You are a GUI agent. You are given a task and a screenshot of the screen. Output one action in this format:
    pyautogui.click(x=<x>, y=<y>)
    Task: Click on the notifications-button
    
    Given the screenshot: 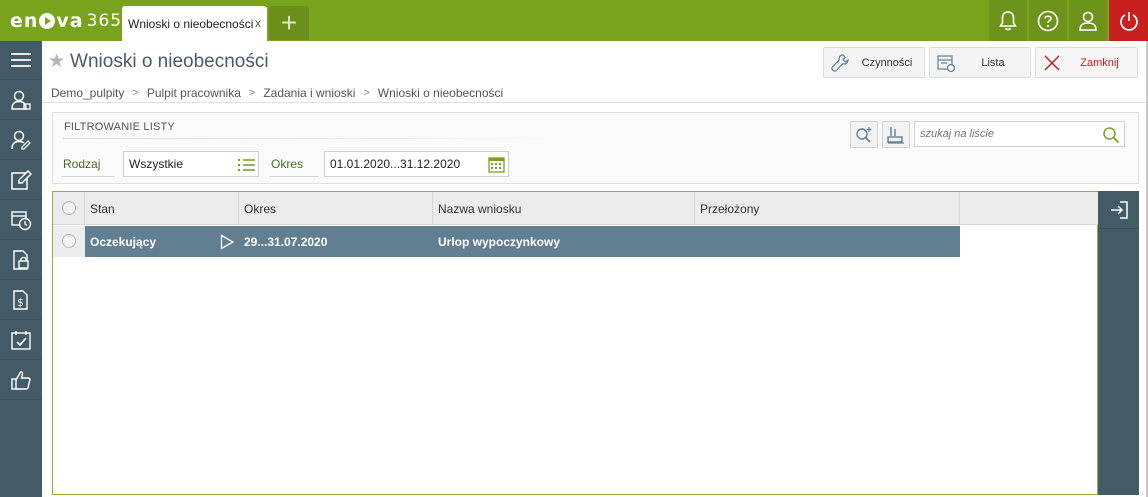 What is the action you would take?
    pyautogui.click(x=1008, y=20)
    